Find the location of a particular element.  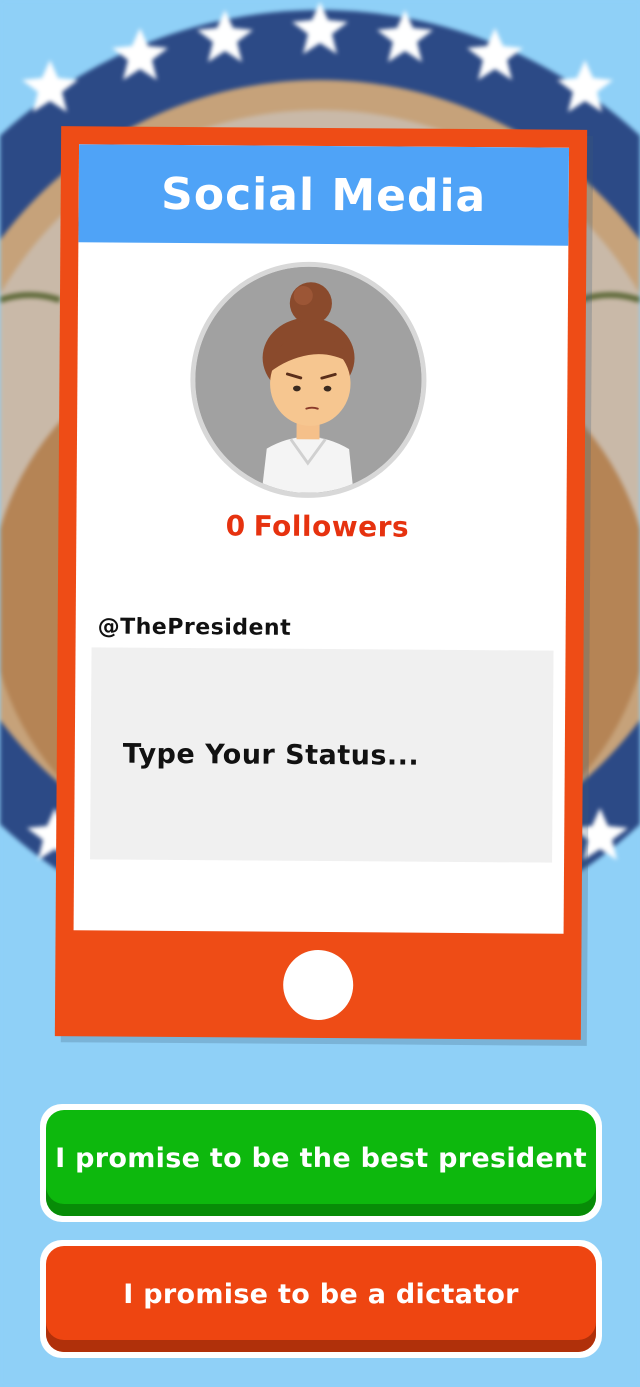

followers-number: 0 is located at coordinates (235, 526).